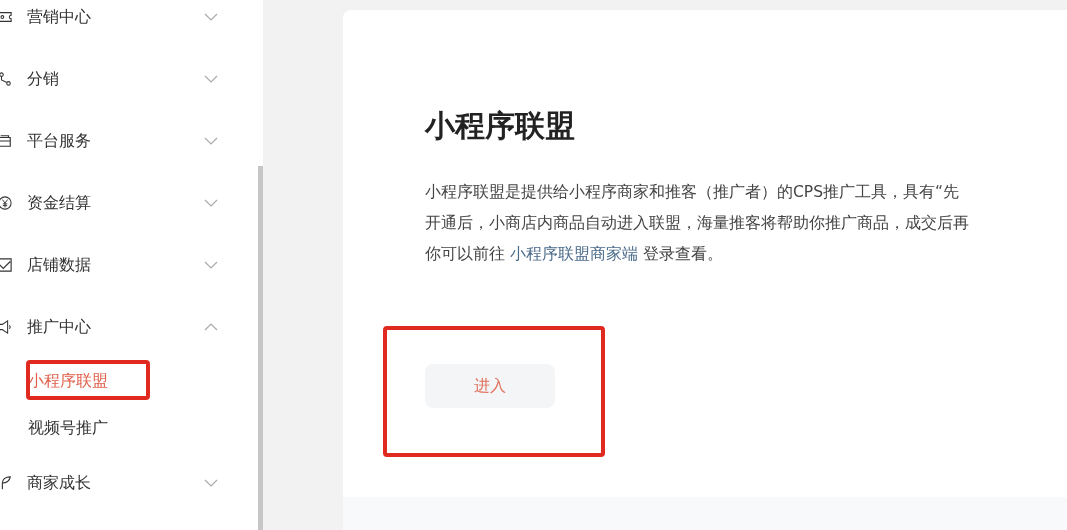  What do you see at coordinates (500, 126) in the screenshot?
I see `page-title: 小程序联盟` at bounding box center [500, 126].